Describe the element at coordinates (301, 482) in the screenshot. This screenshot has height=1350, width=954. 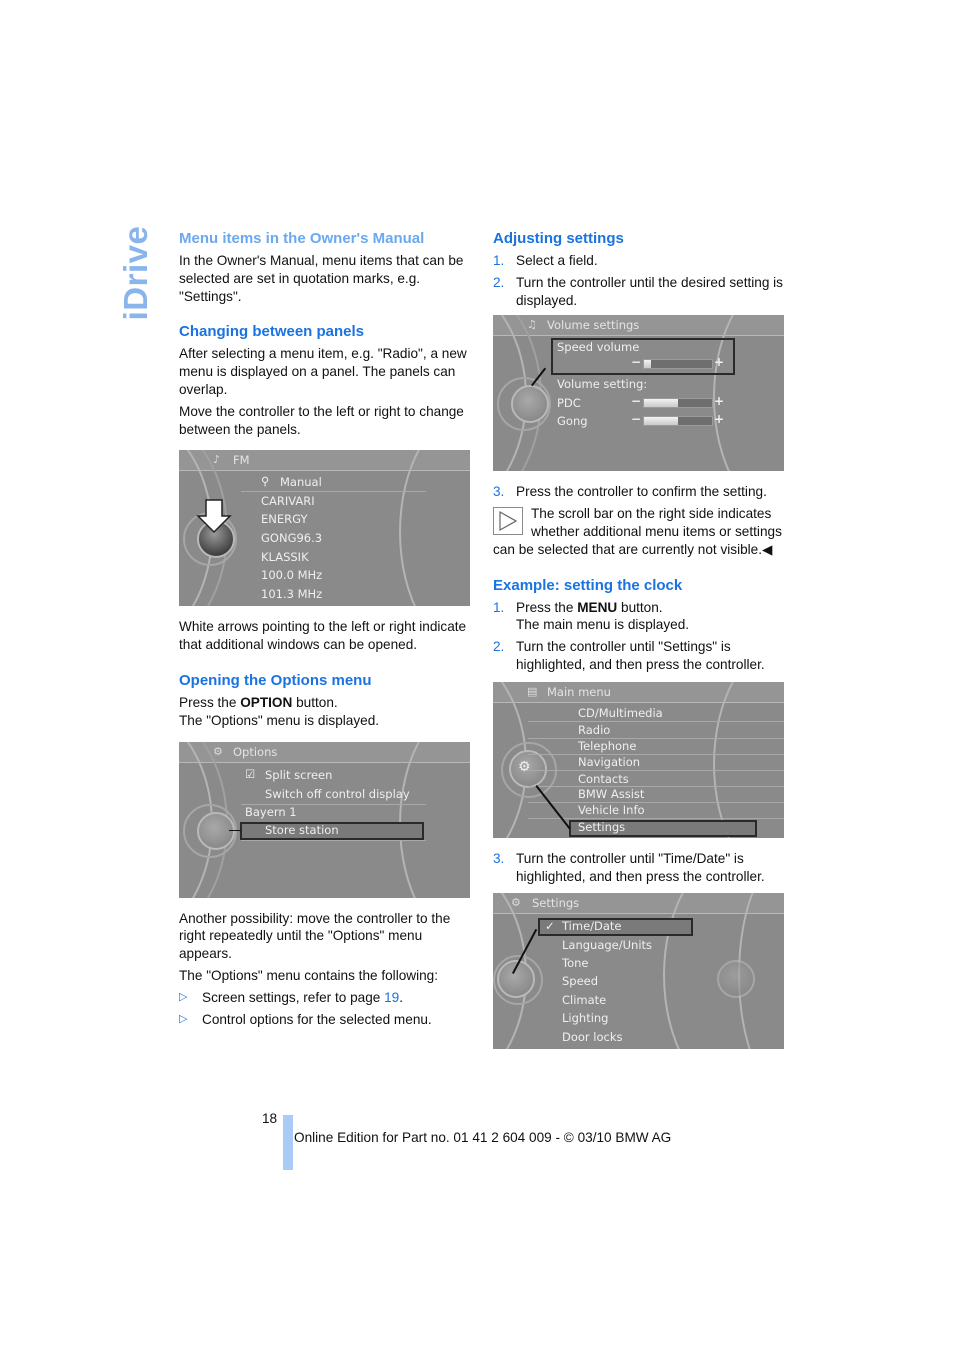
I see `menu-item-search: Manual` at that location.